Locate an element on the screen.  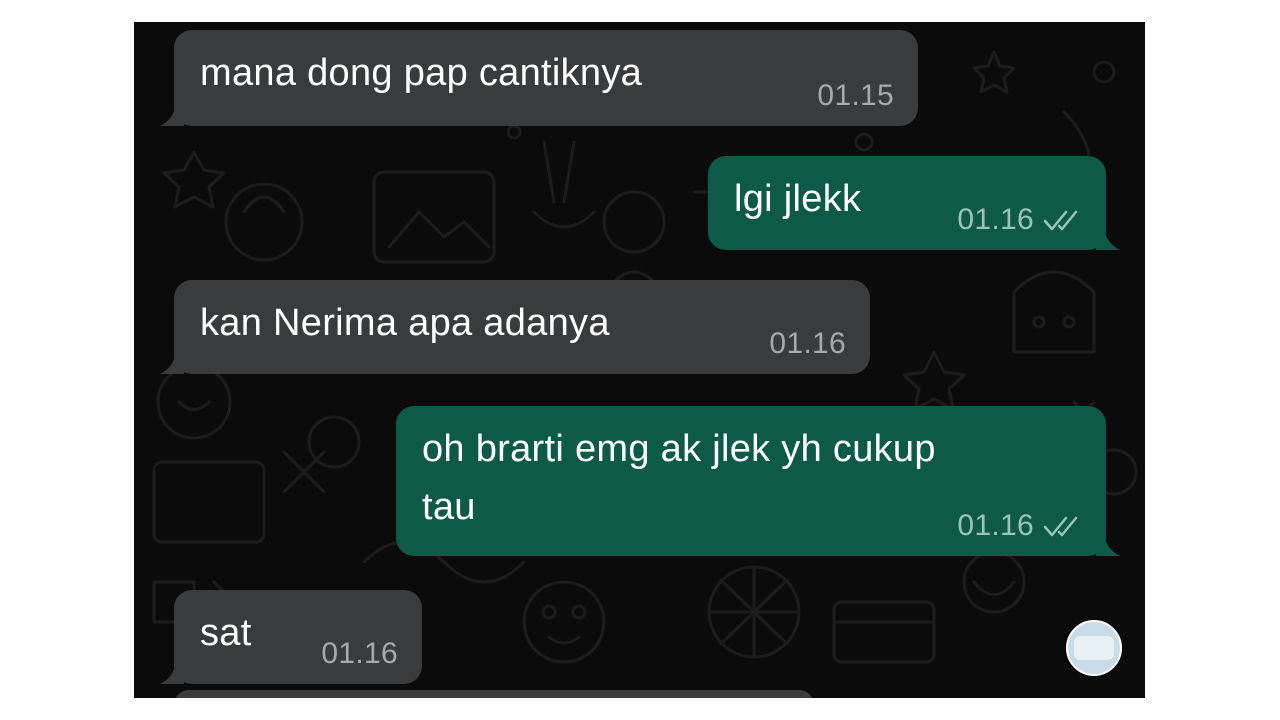
message-text: mana dong pap cantiknya is located at coordinates (421, 73).